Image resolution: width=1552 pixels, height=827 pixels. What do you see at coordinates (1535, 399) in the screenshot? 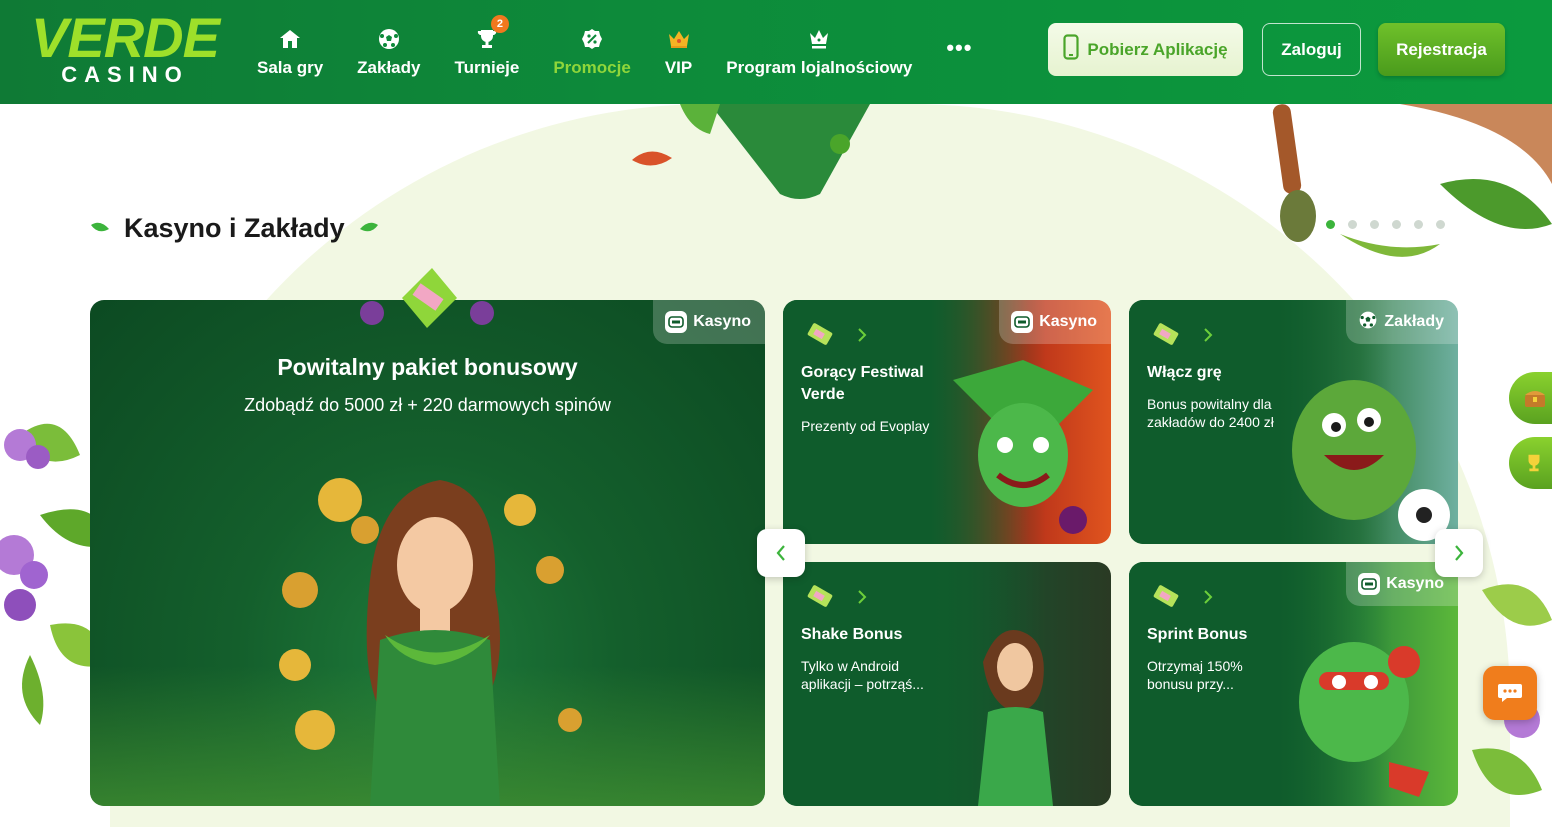
I see `treasure-chest-icon` at bounding box center [1535, 399].